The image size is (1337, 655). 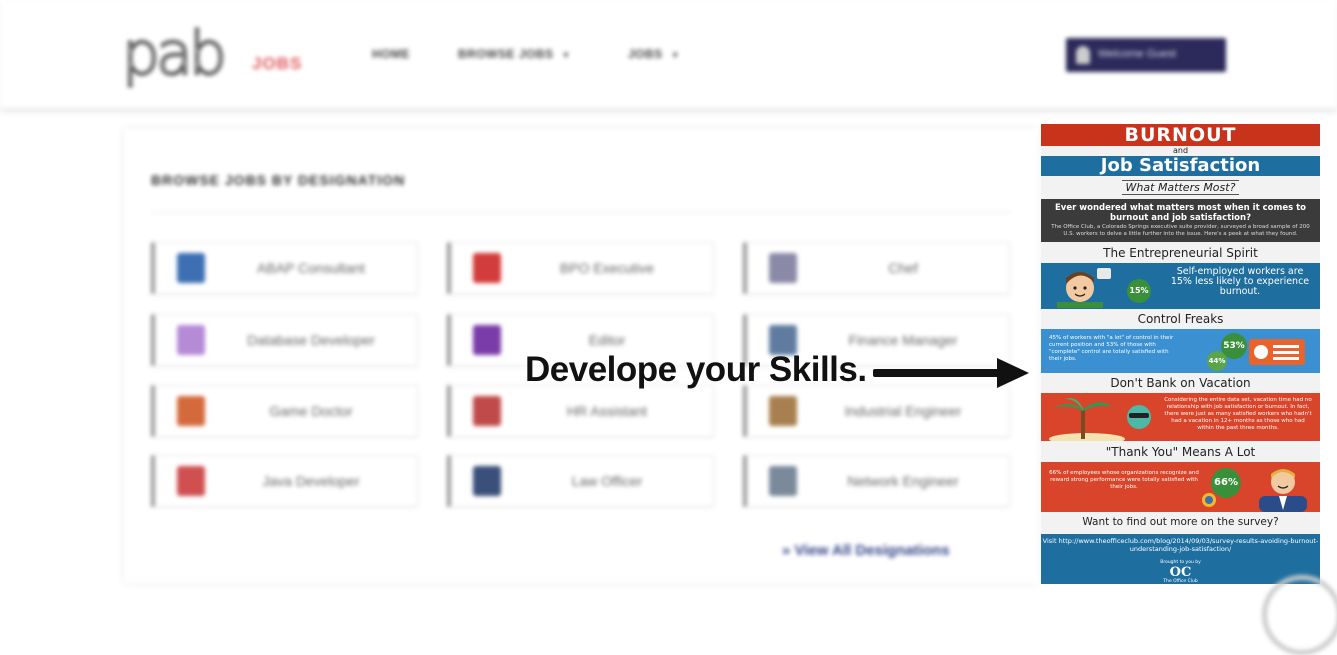 I want to click on law-officer-icon, so click(x=487, y=481).